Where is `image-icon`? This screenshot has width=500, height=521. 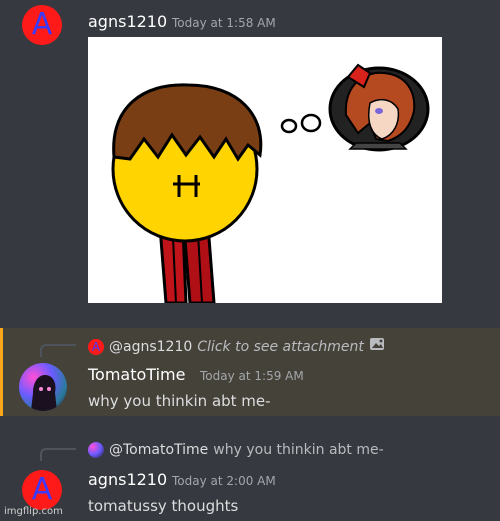
image-icon is located at coordinates (378, 346).